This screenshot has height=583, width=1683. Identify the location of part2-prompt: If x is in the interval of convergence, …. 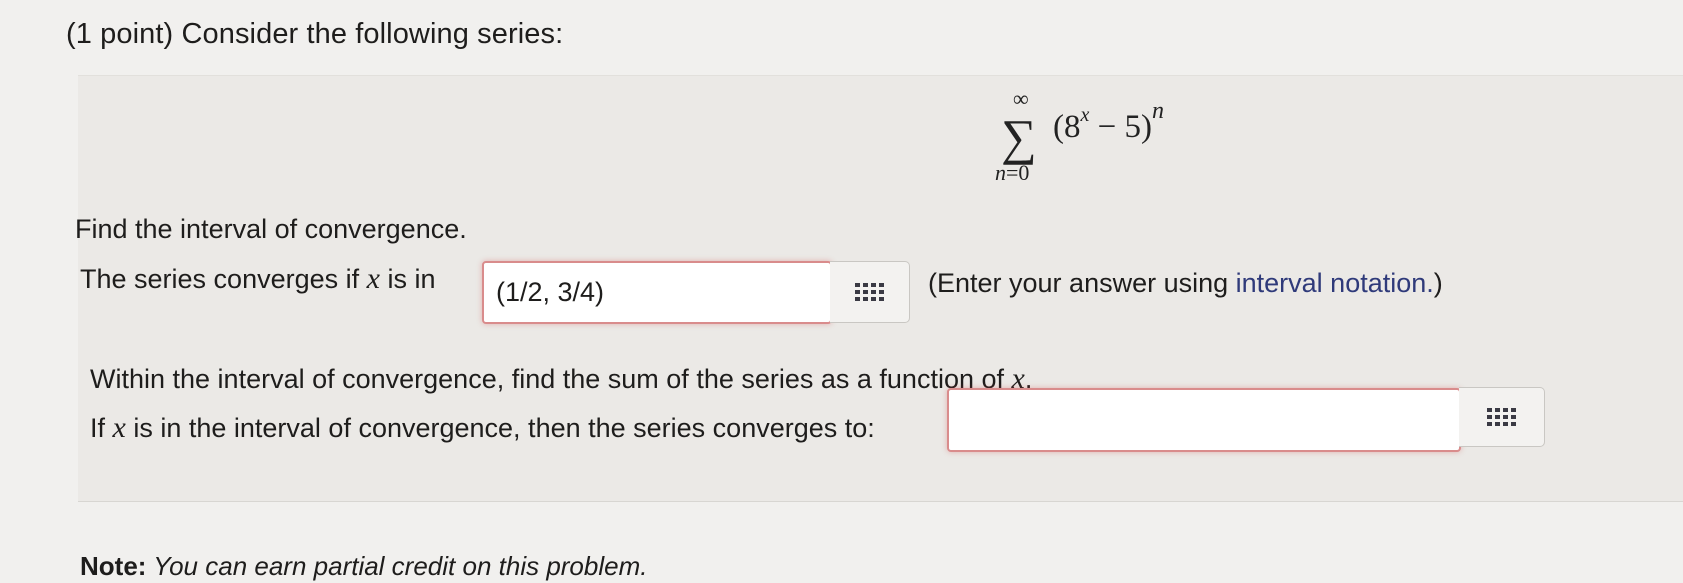
(482, 428).